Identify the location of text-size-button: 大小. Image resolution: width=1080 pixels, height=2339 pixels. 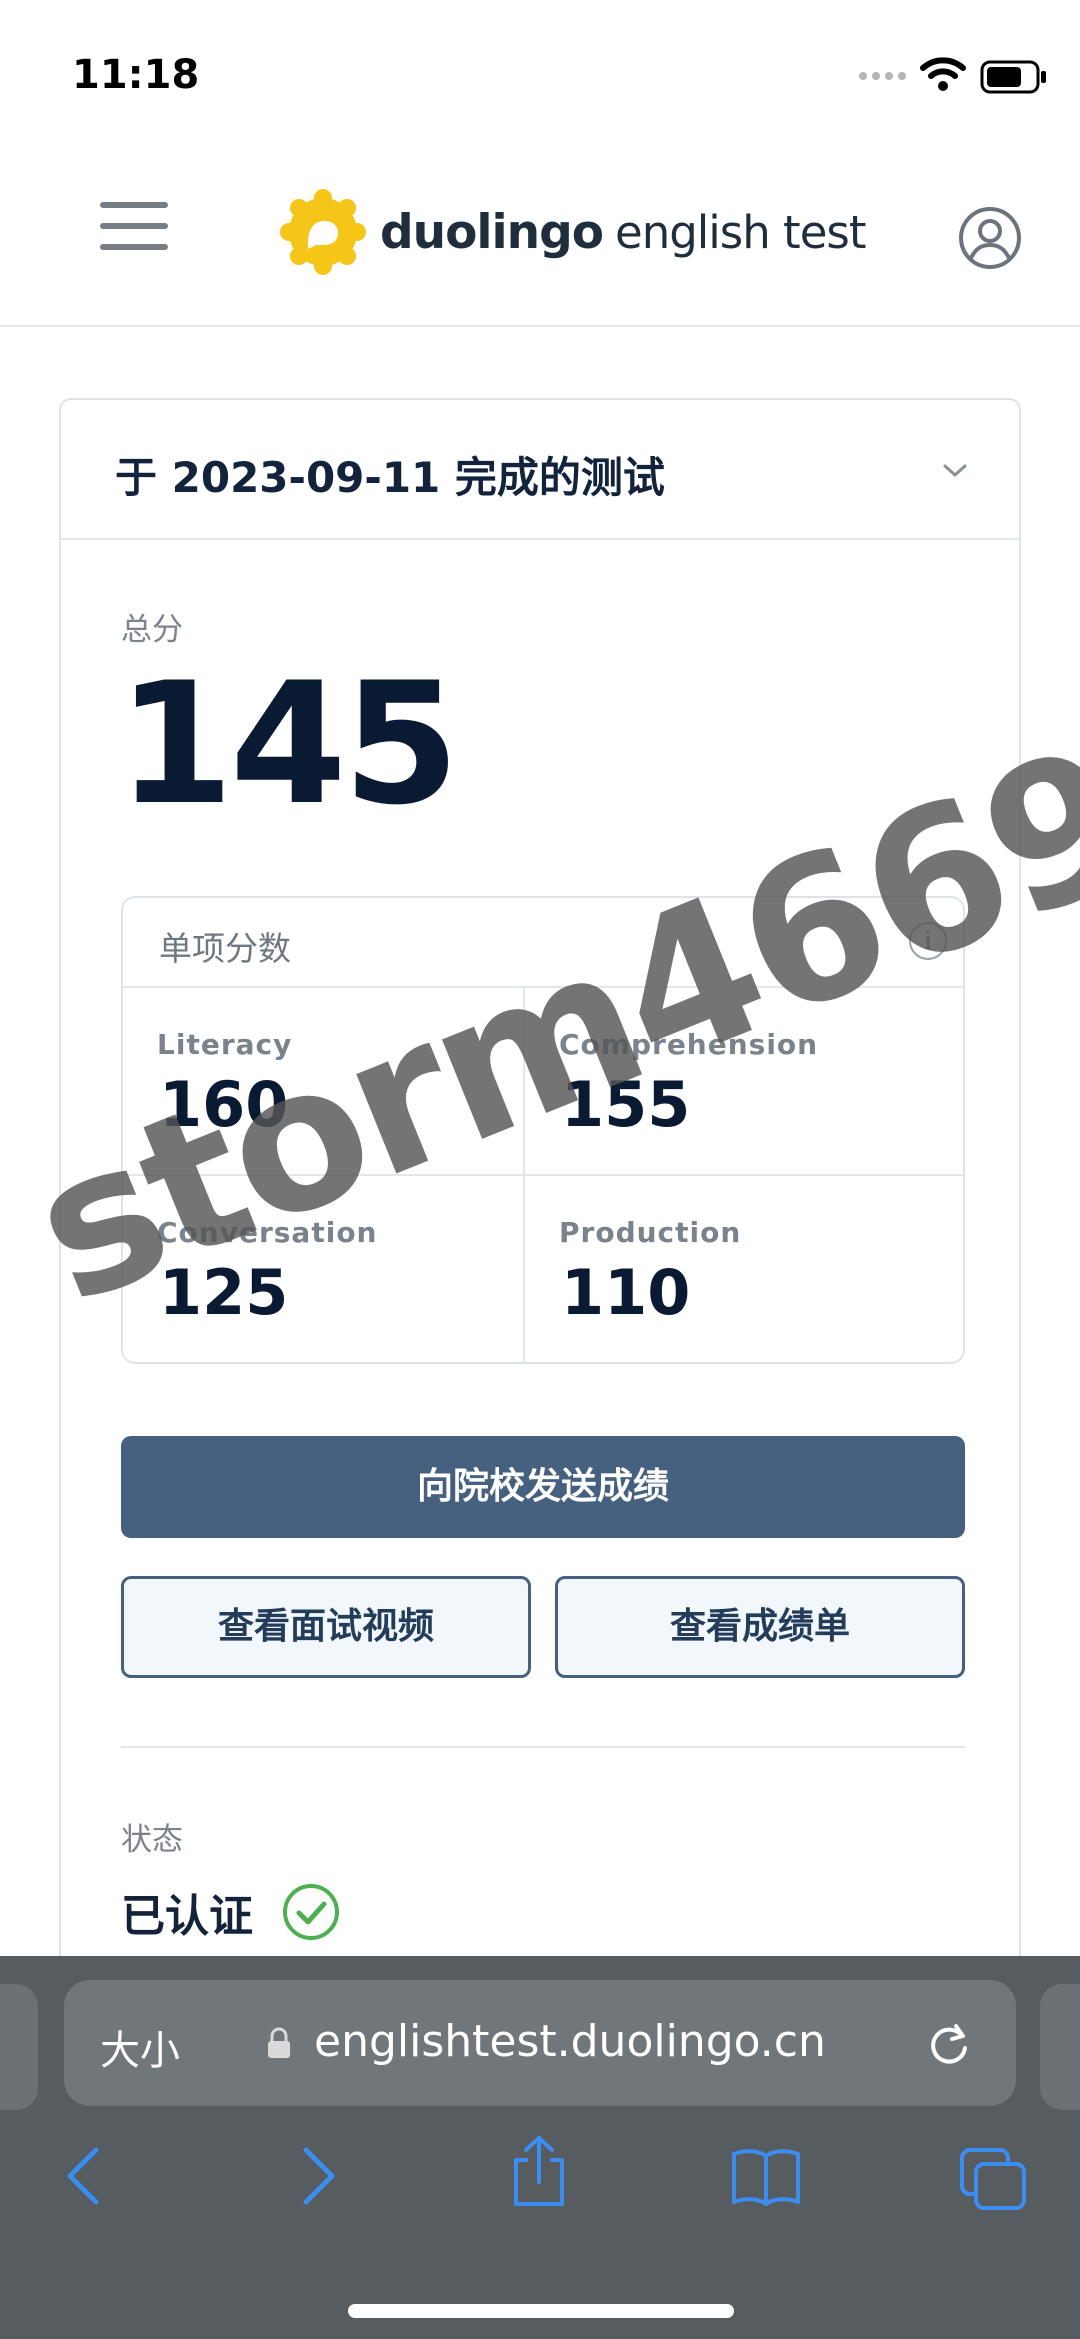
(140, 2047).